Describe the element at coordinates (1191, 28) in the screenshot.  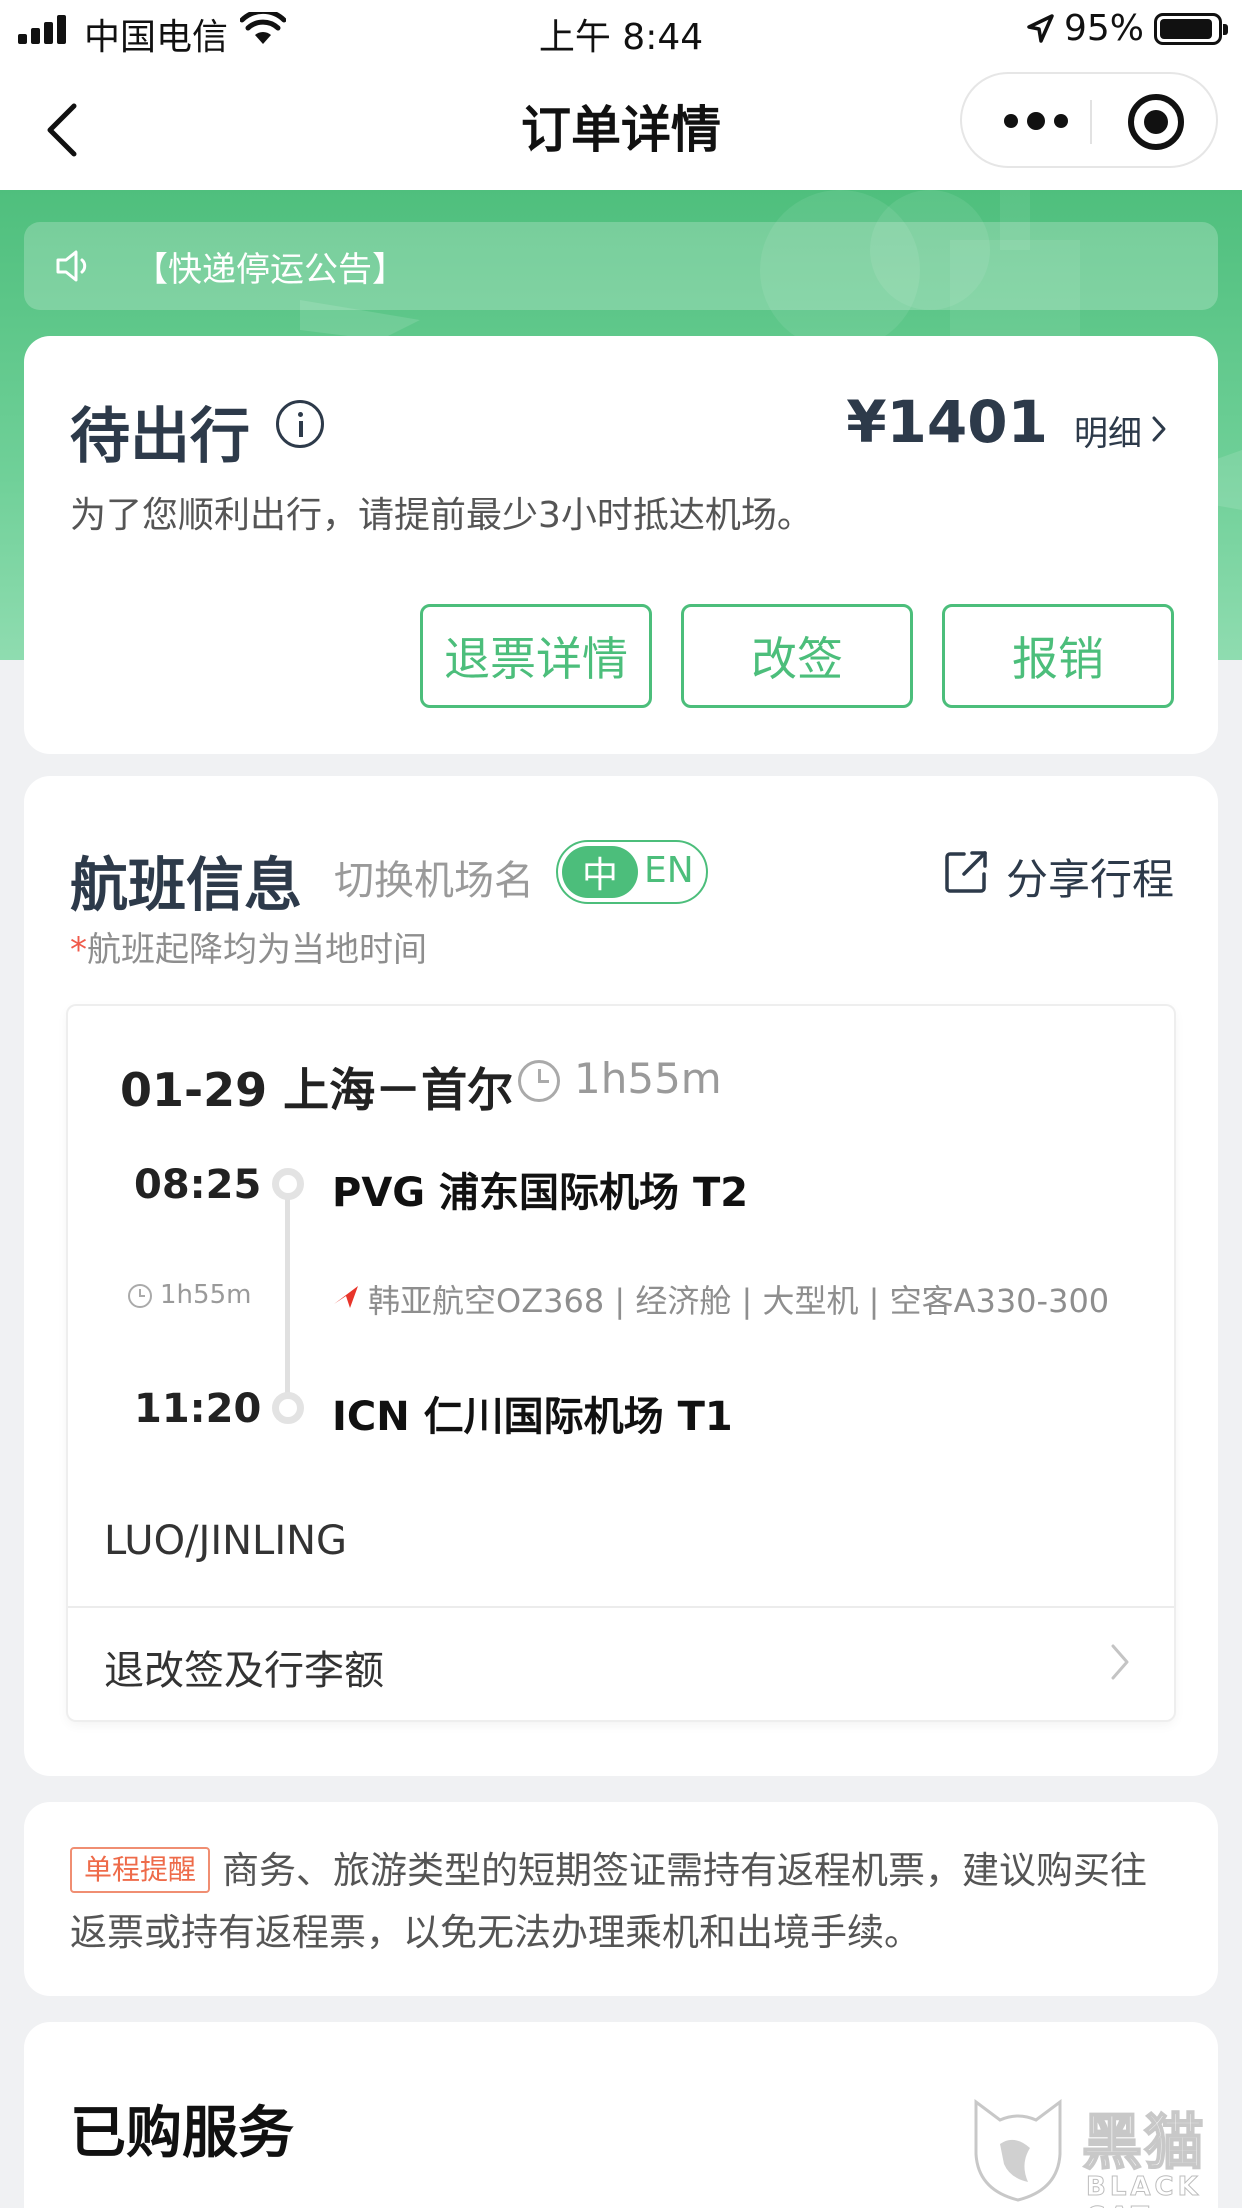
I see `battery-icon` at that location.